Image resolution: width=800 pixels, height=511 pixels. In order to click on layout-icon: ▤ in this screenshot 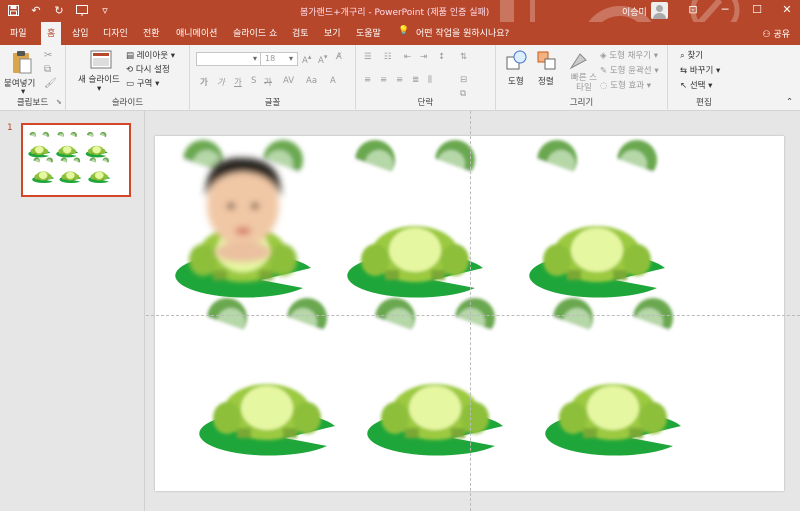, I will do `click(131, 56)`.